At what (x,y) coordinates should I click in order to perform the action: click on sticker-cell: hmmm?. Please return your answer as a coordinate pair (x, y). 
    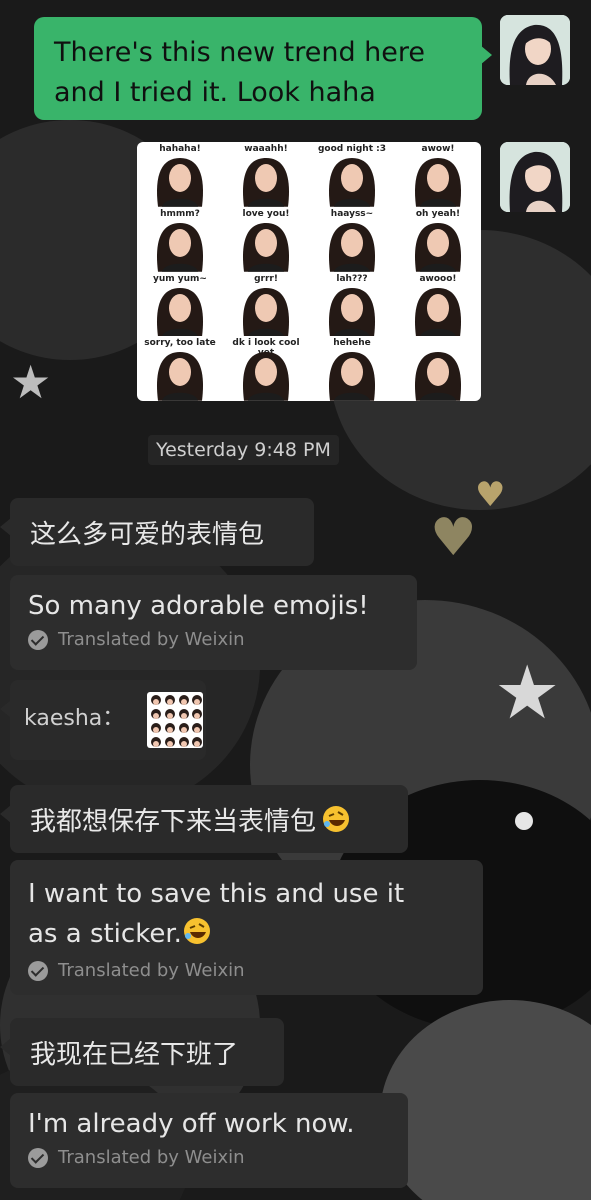
    Looking at the image, I should click on (180, 239).